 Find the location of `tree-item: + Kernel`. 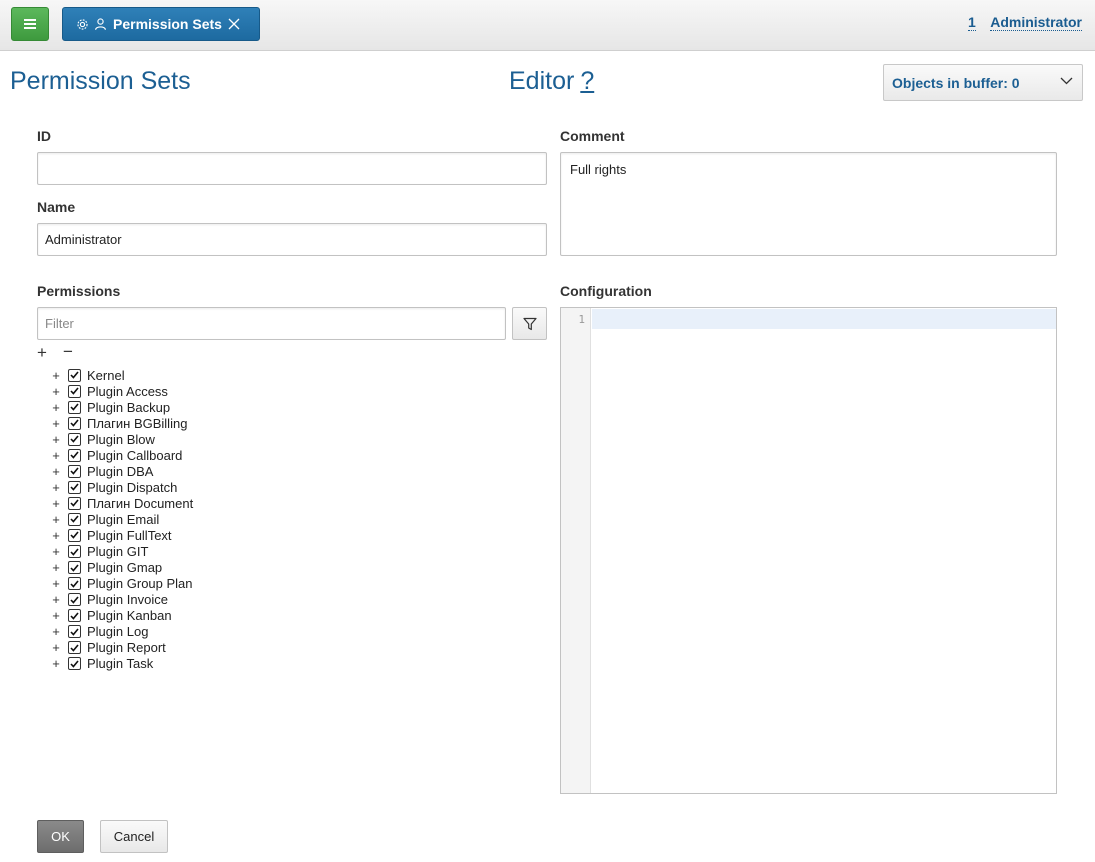

tree-item: + Kernel is located at coordinates (121, 375).